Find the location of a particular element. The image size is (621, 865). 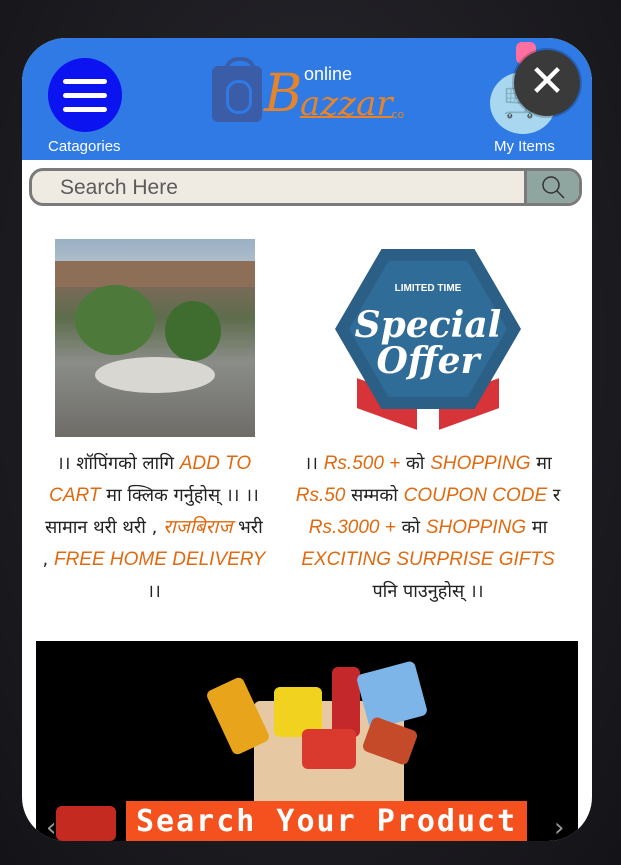

logo-online-text: online is located at coordinates (328, 74).